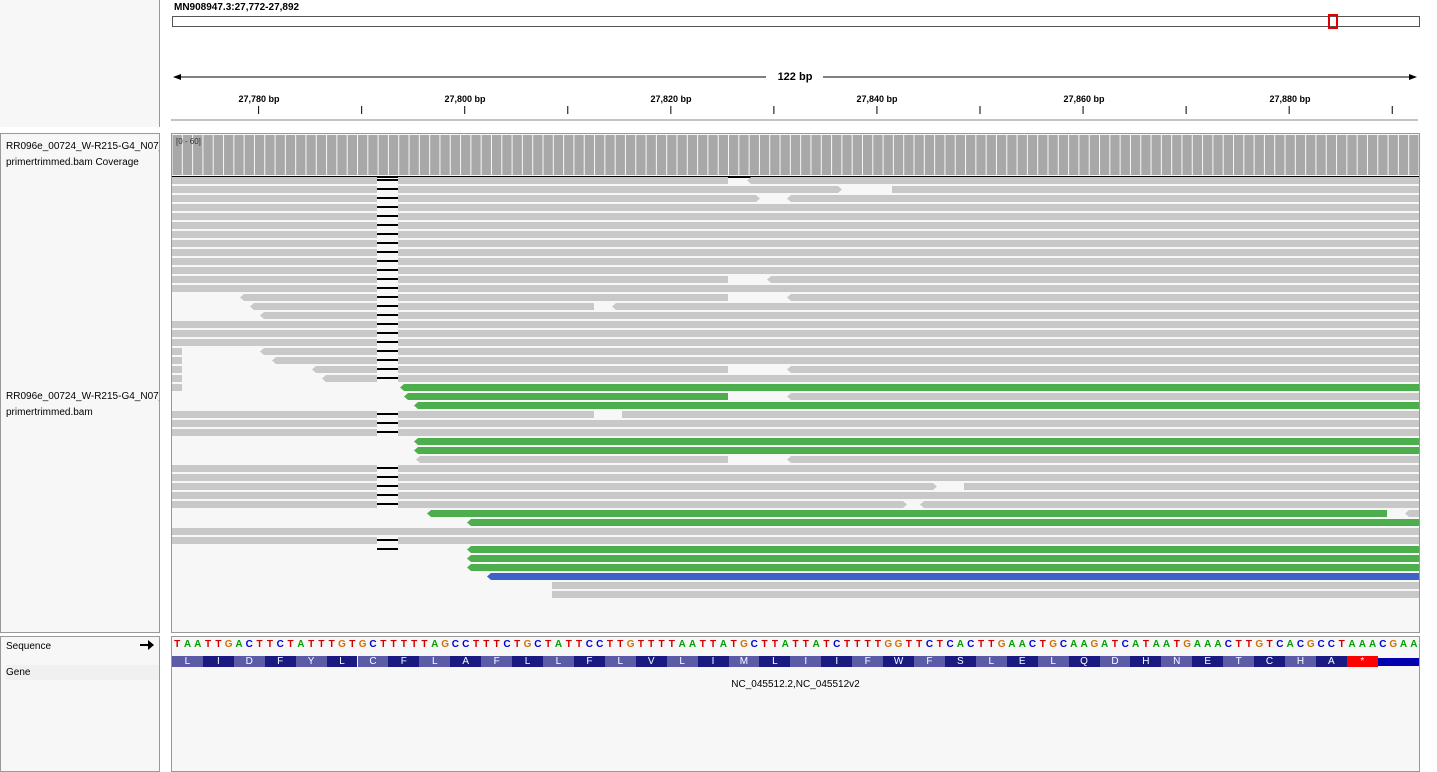 This screenshot has width=1437, height=772. What do you see at coordinates (82, 646) in the screenshot?
I see `sequence-track-label: Sequence` at bounding box center [82, 646].